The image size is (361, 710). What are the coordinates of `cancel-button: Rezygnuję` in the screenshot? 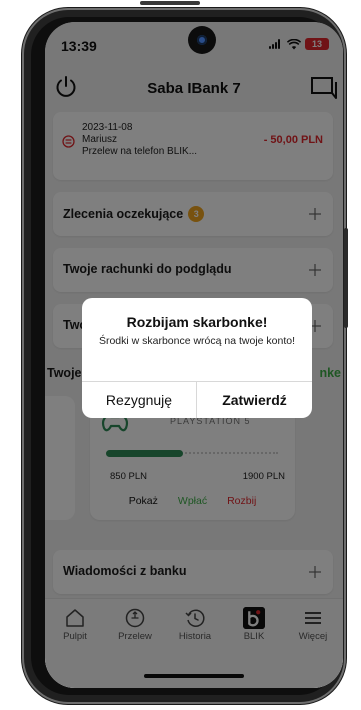 It's located at (139, 399).